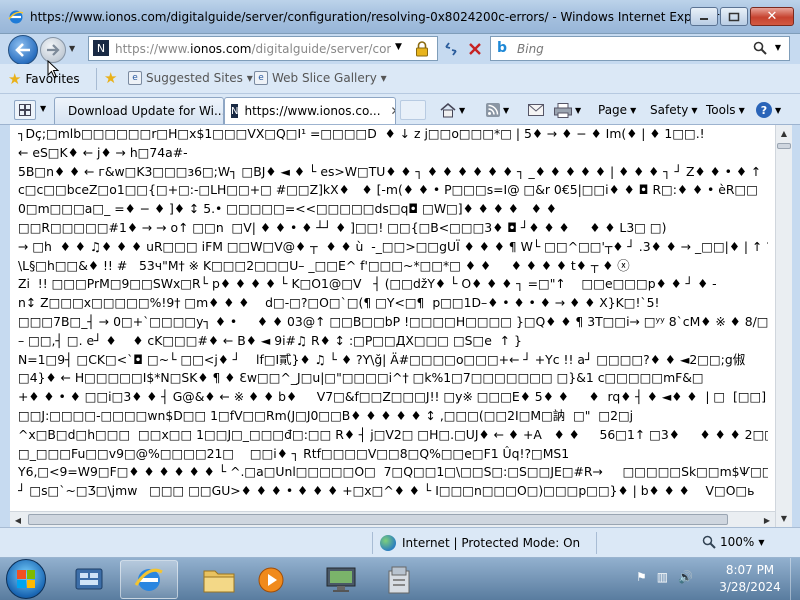 The image size is (800, 600). Describe the element at coordinates (96, 79) in the screenshot. I see `favorites-divider` at that location.